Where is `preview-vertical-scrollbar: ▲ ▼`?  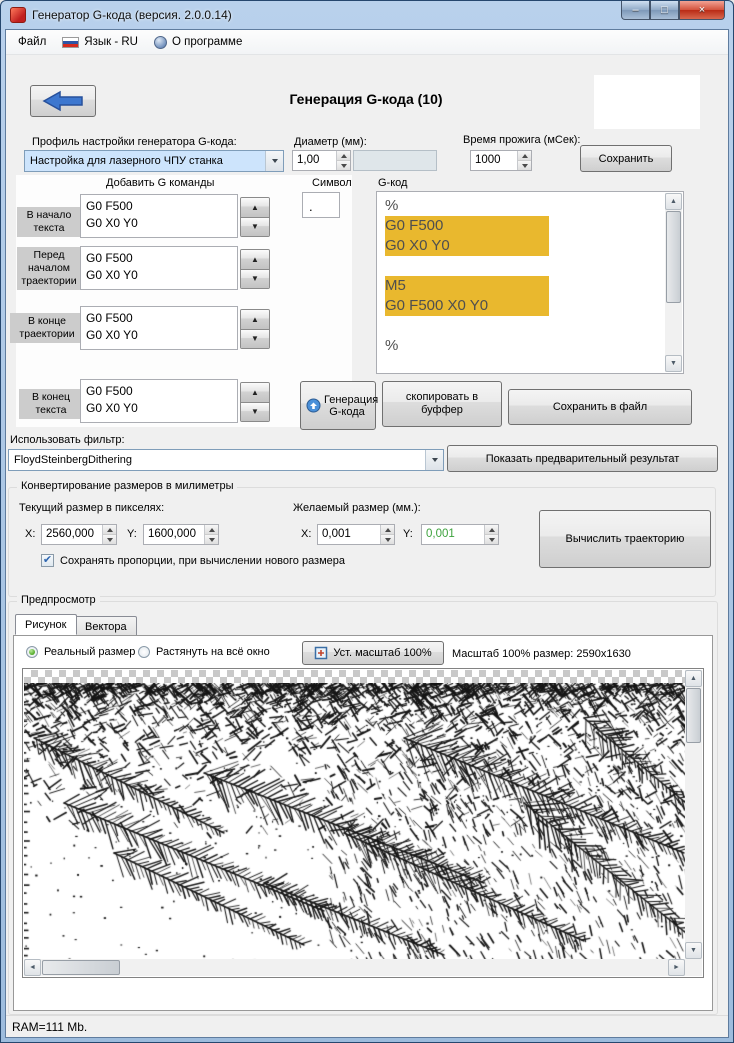 preview-vertical-scrollbar: ▲ ▼ is located at coordinates (693, 814).